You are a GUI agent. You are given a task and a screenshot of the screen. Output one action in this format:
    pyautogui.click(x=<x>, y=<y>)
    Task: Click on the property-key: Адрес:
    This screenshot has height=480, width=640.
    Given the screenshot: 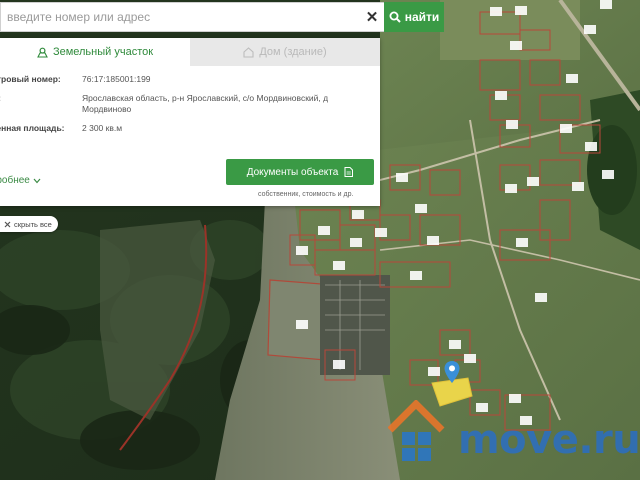 What is the action you would take?
    pyautogui.click(x=41, y=104)
    